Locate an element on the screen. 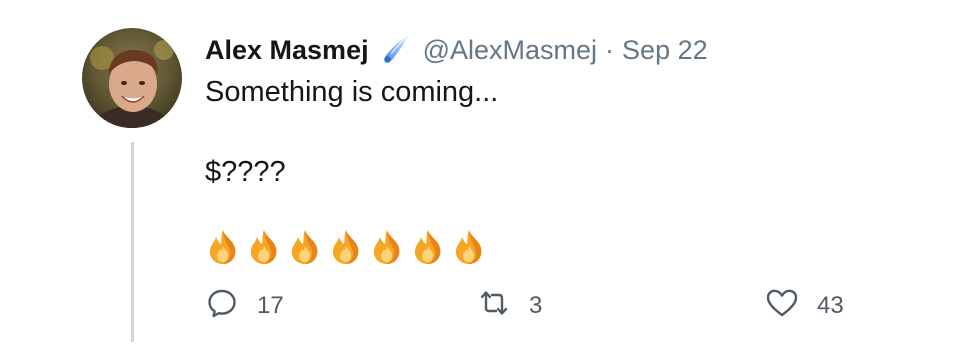 Image resolution: width=960 pixels, height=364 pixels. tweet-text-line-2: $???? is located at coordinates (245, 172).